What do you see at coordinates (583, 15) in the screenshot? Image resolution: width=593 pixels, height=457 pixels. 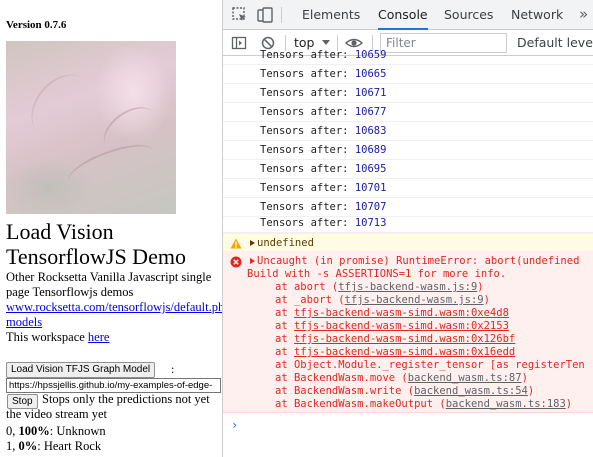 I see `more-tabs-icon: »` at bounding box center [583, 15].